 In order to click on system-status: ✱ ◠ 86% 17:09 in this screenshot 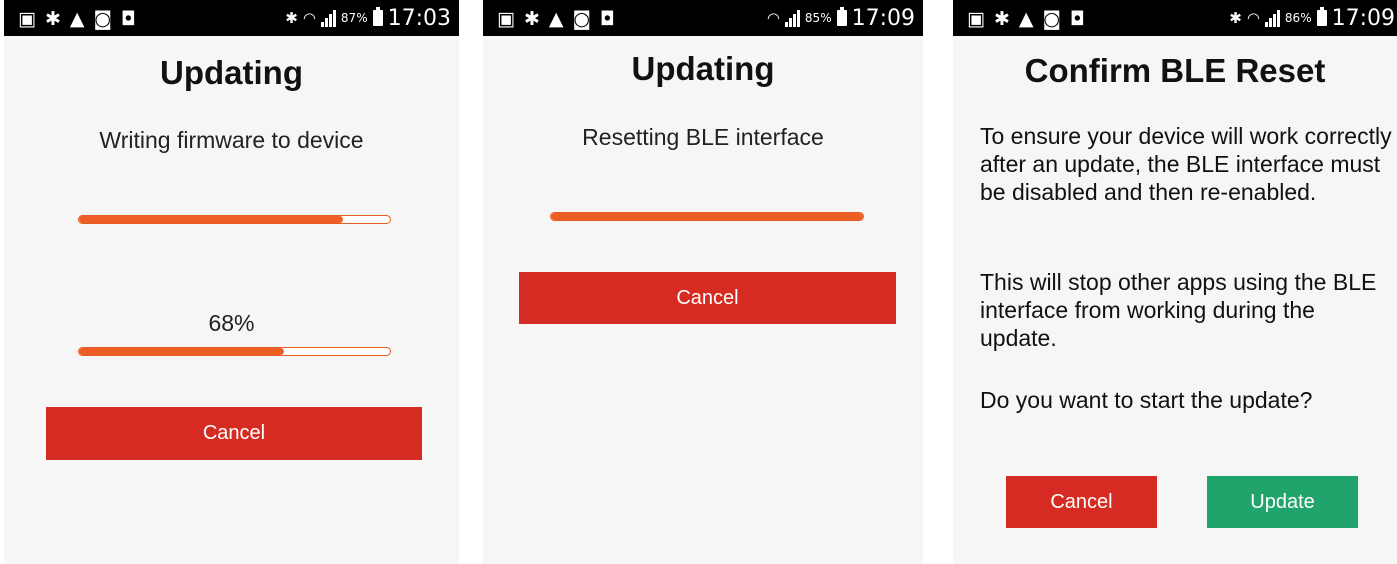, I will do `click(1312, 18)`.